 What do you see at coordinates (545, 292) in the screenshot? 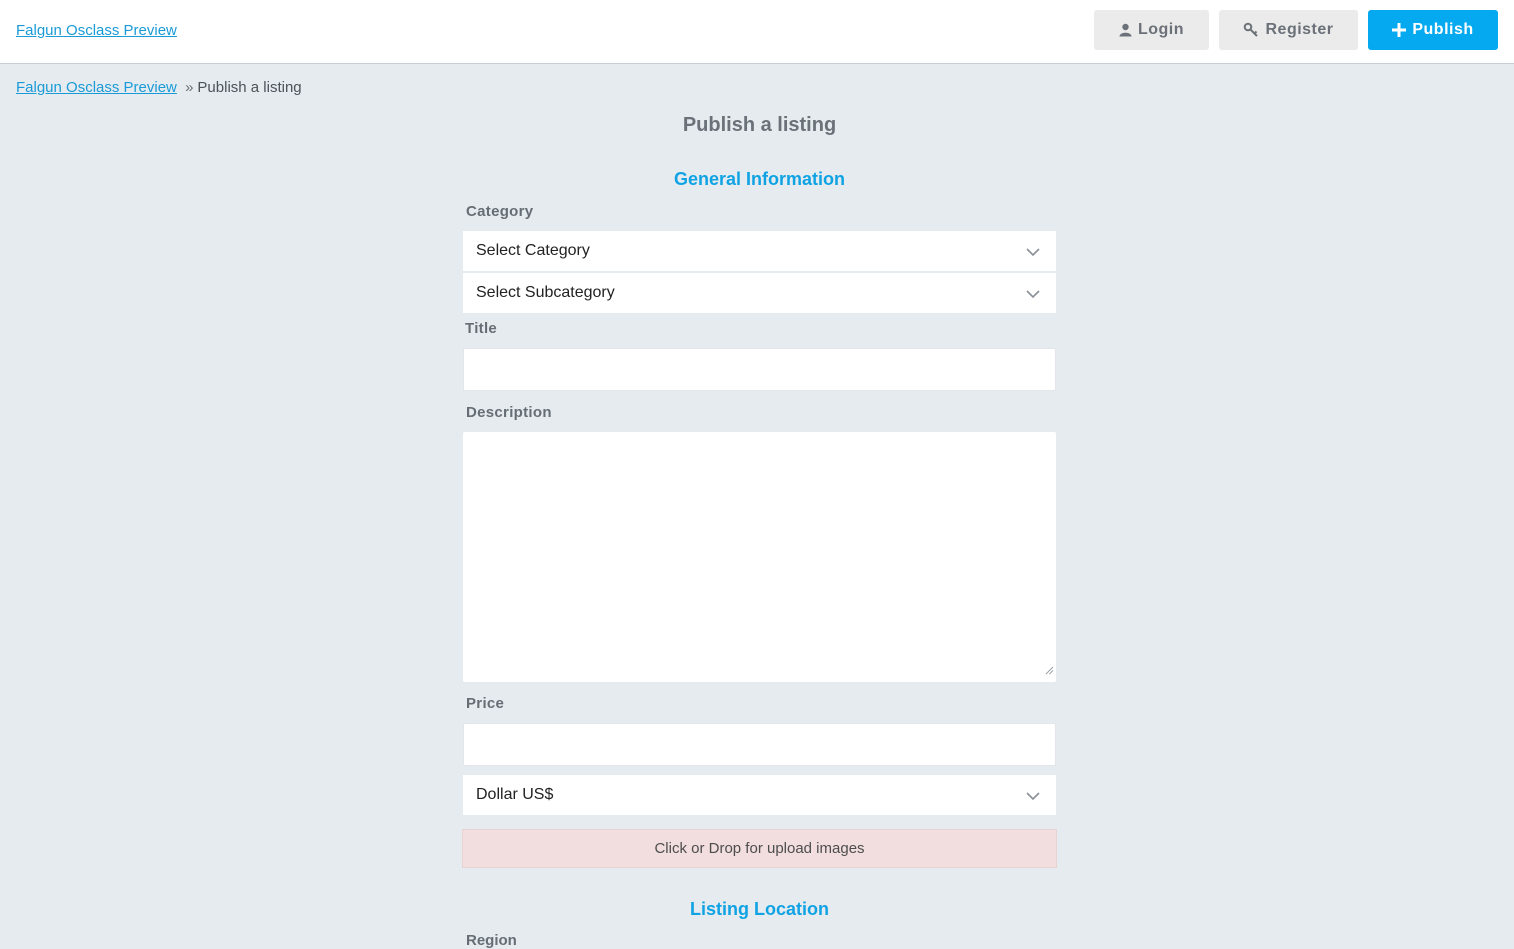
I see `subcategory-select-value: Select Subcategory` at bounding box center [545, 292].